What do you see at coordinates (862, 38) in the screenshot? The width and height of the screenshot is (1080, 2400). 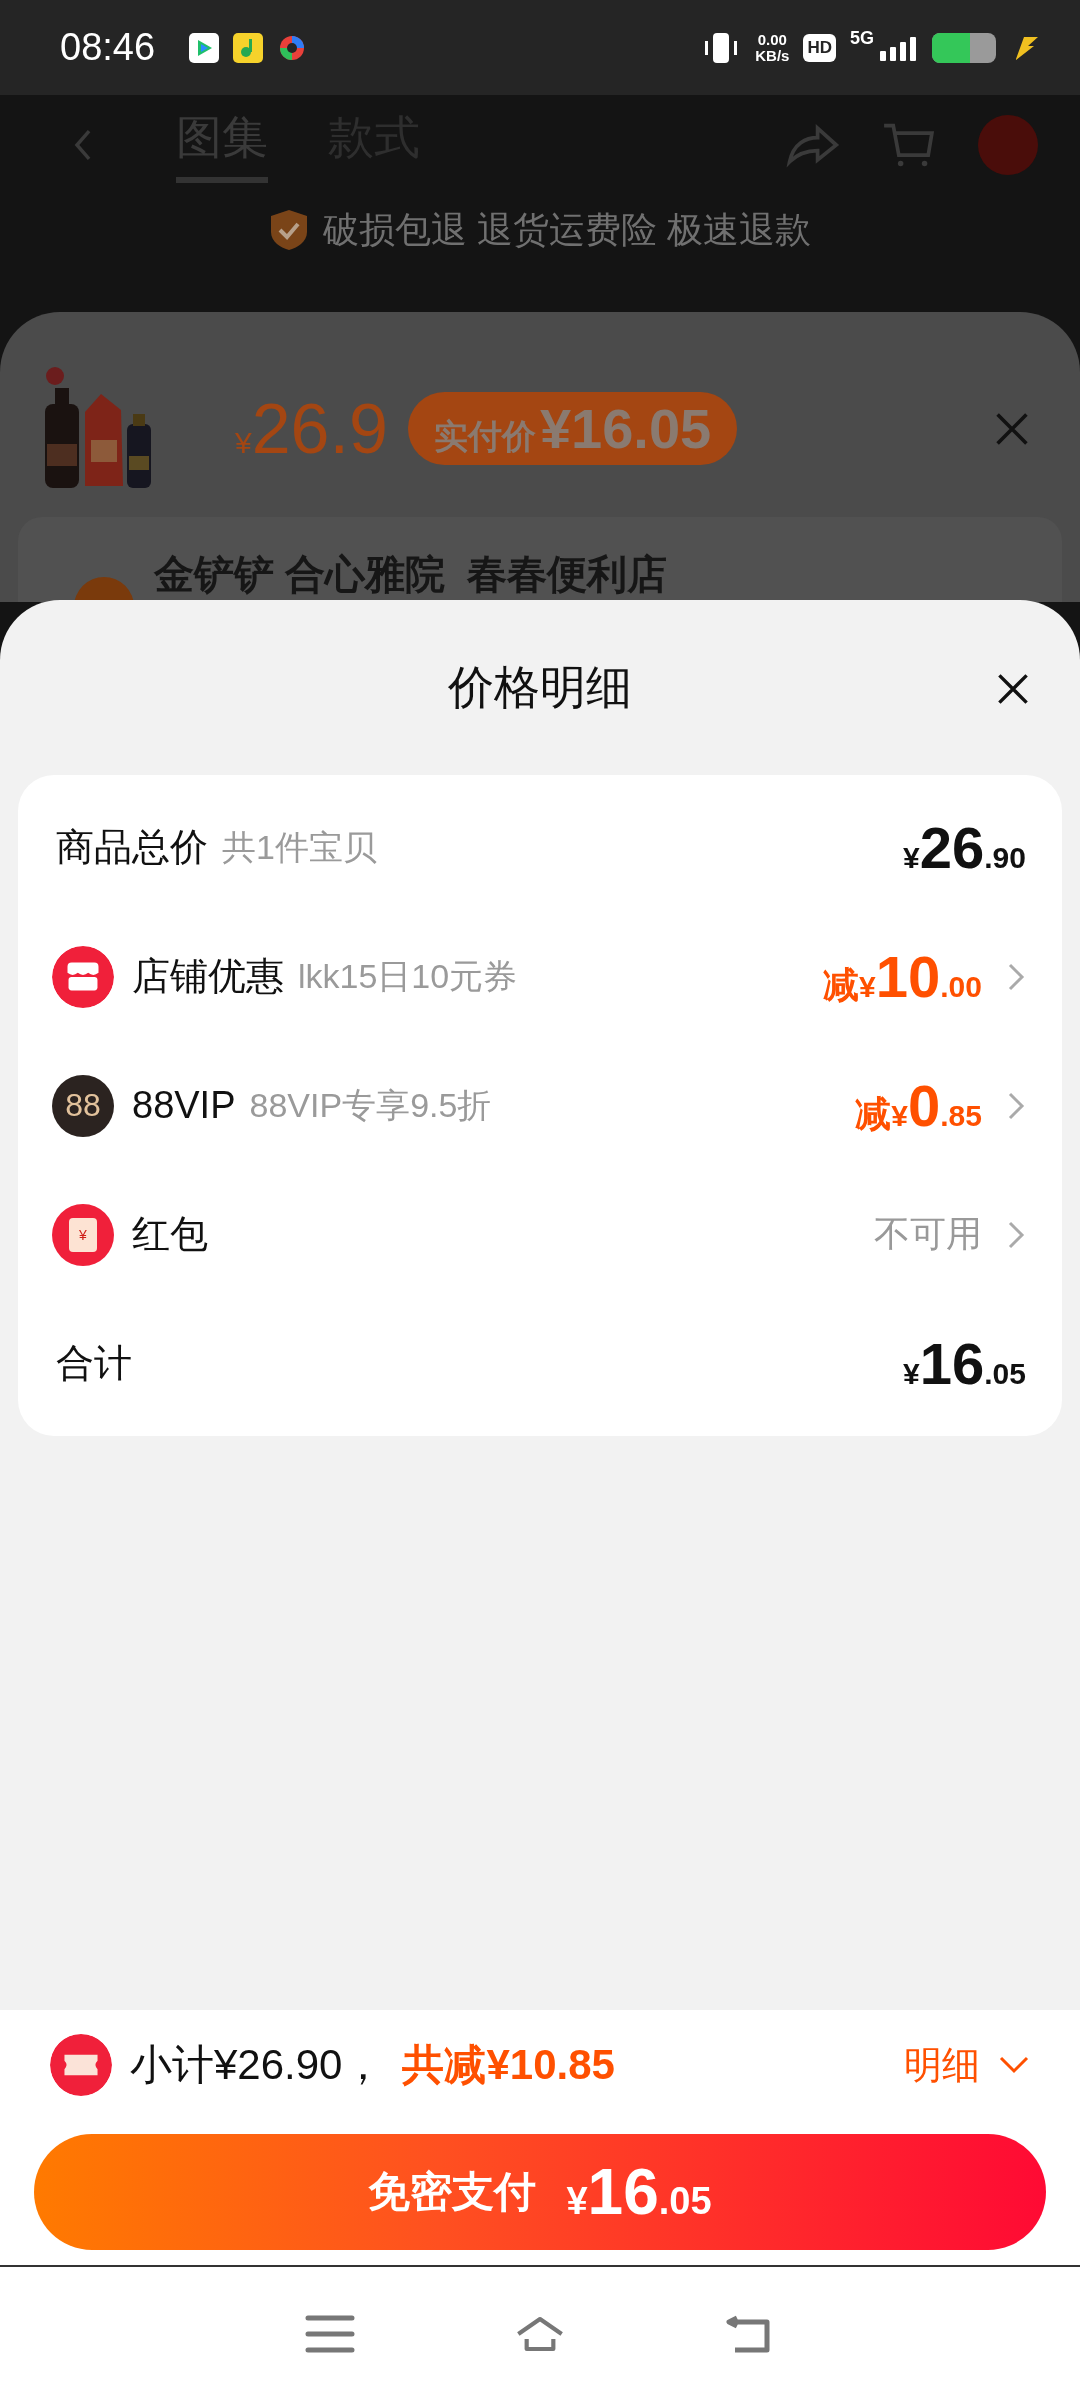 I see `network-type: 5G` at bounding box center [862, 38].